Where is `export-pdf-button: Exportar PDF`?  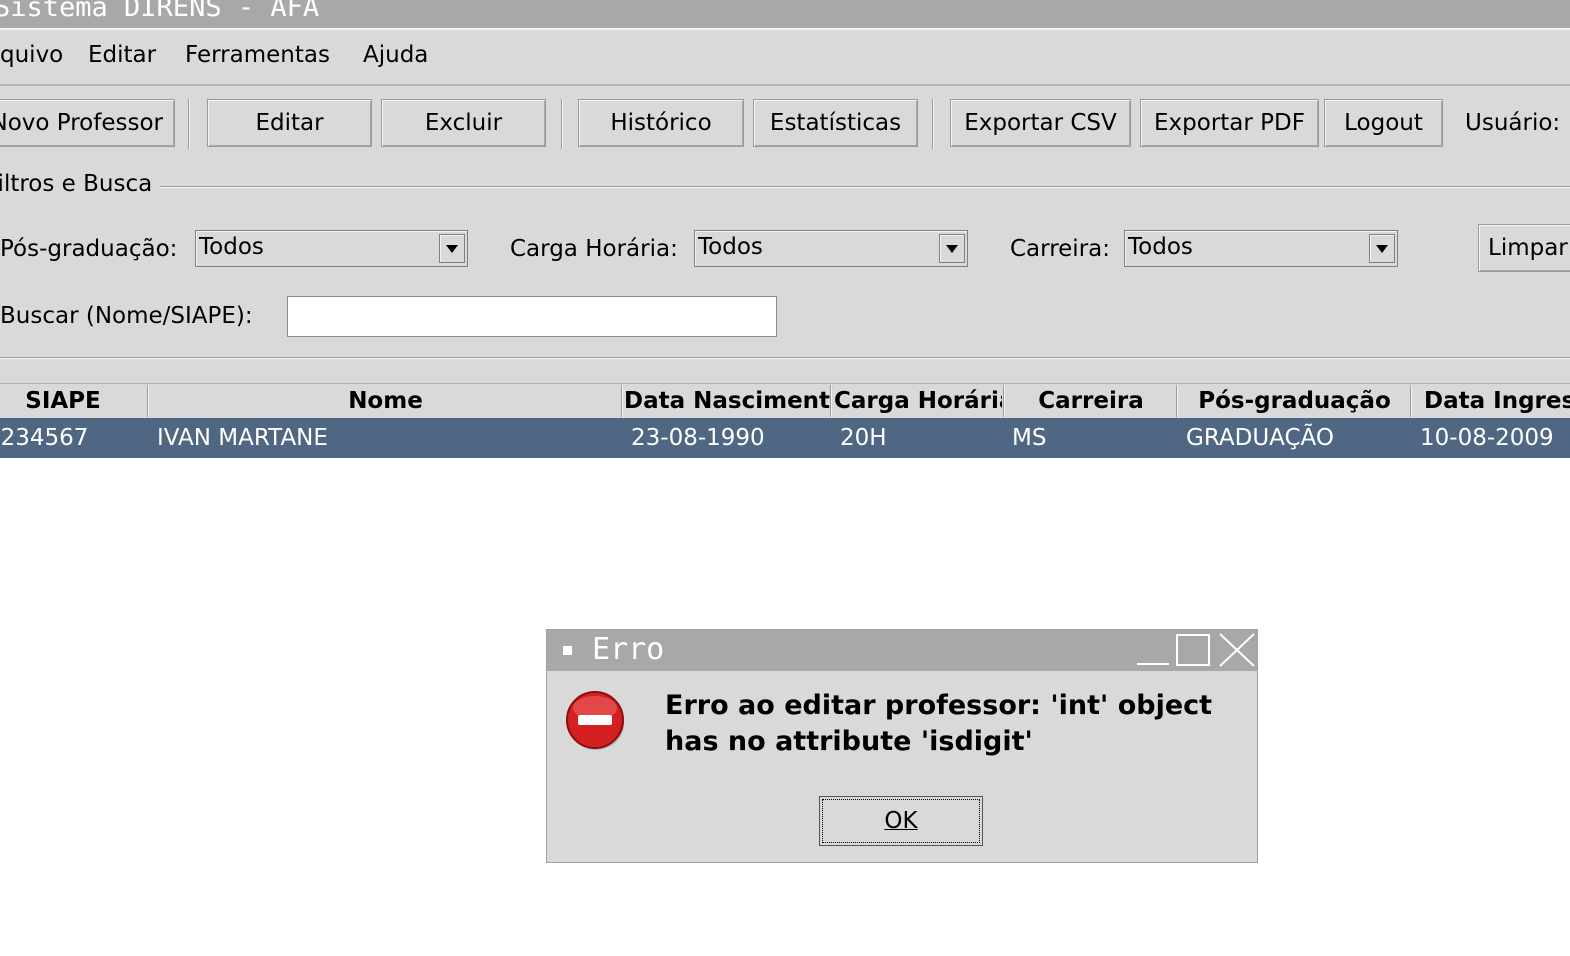 export-pdf-button: Exportar PDF is located at coordinates (1229, 123).